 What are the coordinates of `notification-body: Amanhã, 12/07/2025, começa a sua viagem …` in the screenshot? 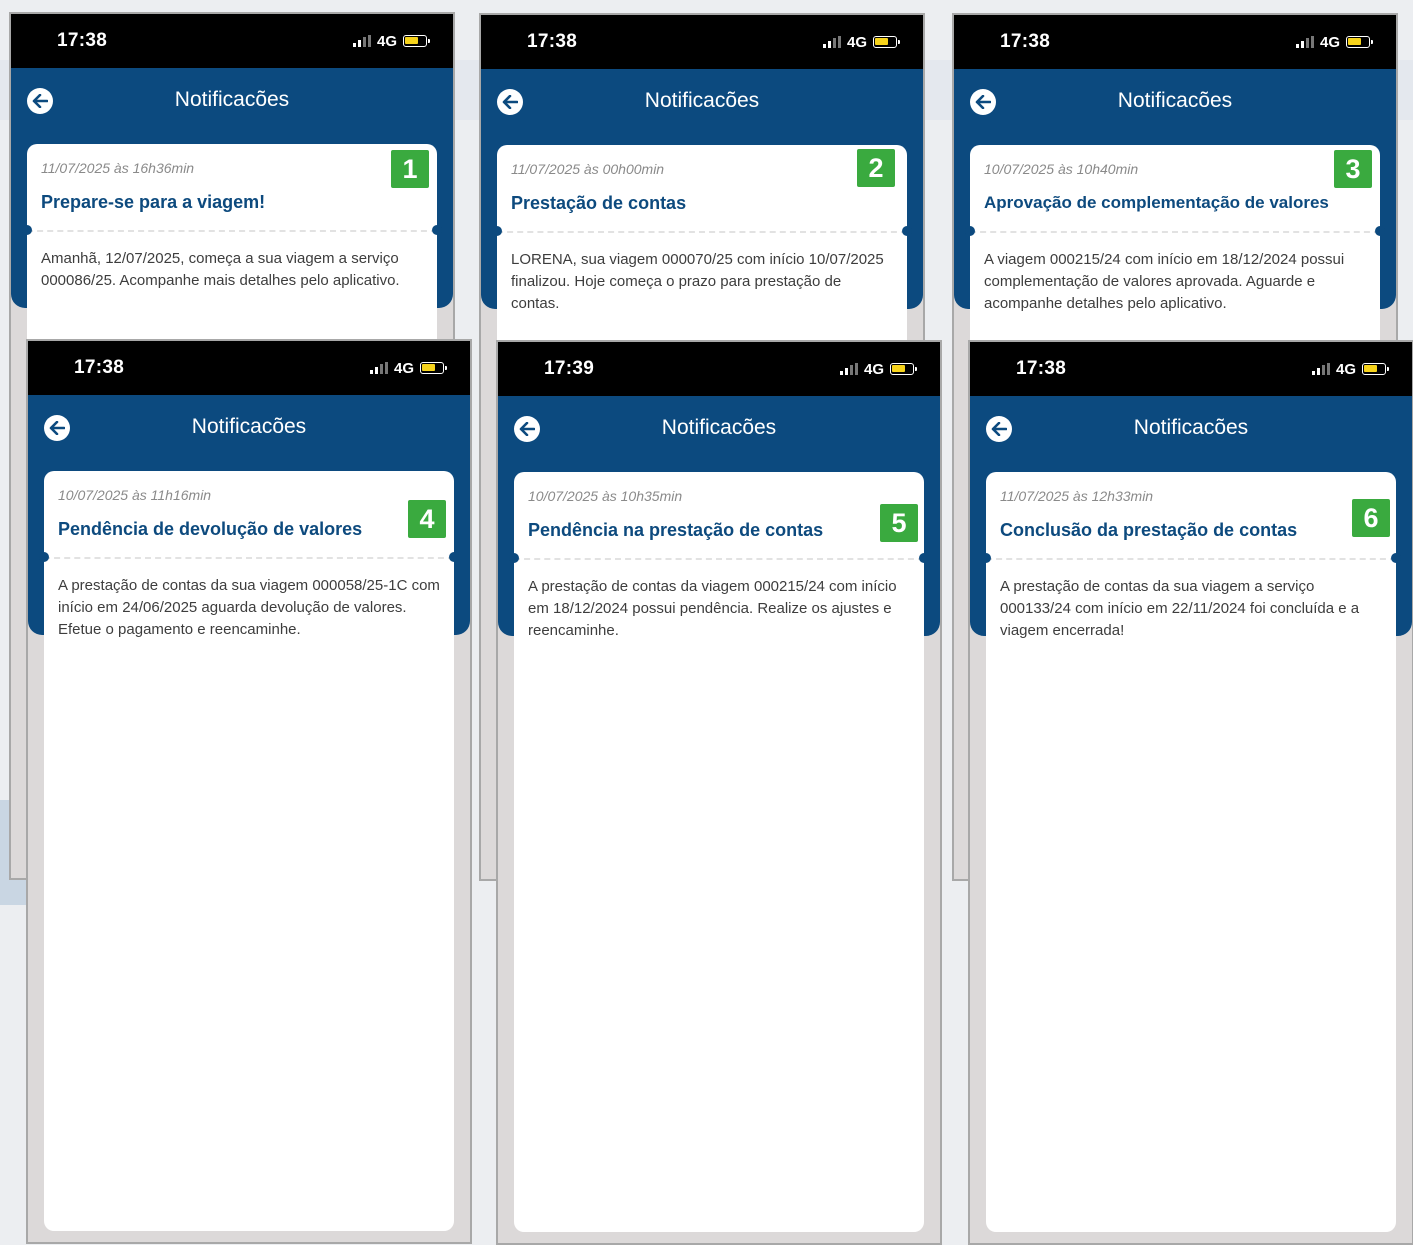 It's located at (220, 269).